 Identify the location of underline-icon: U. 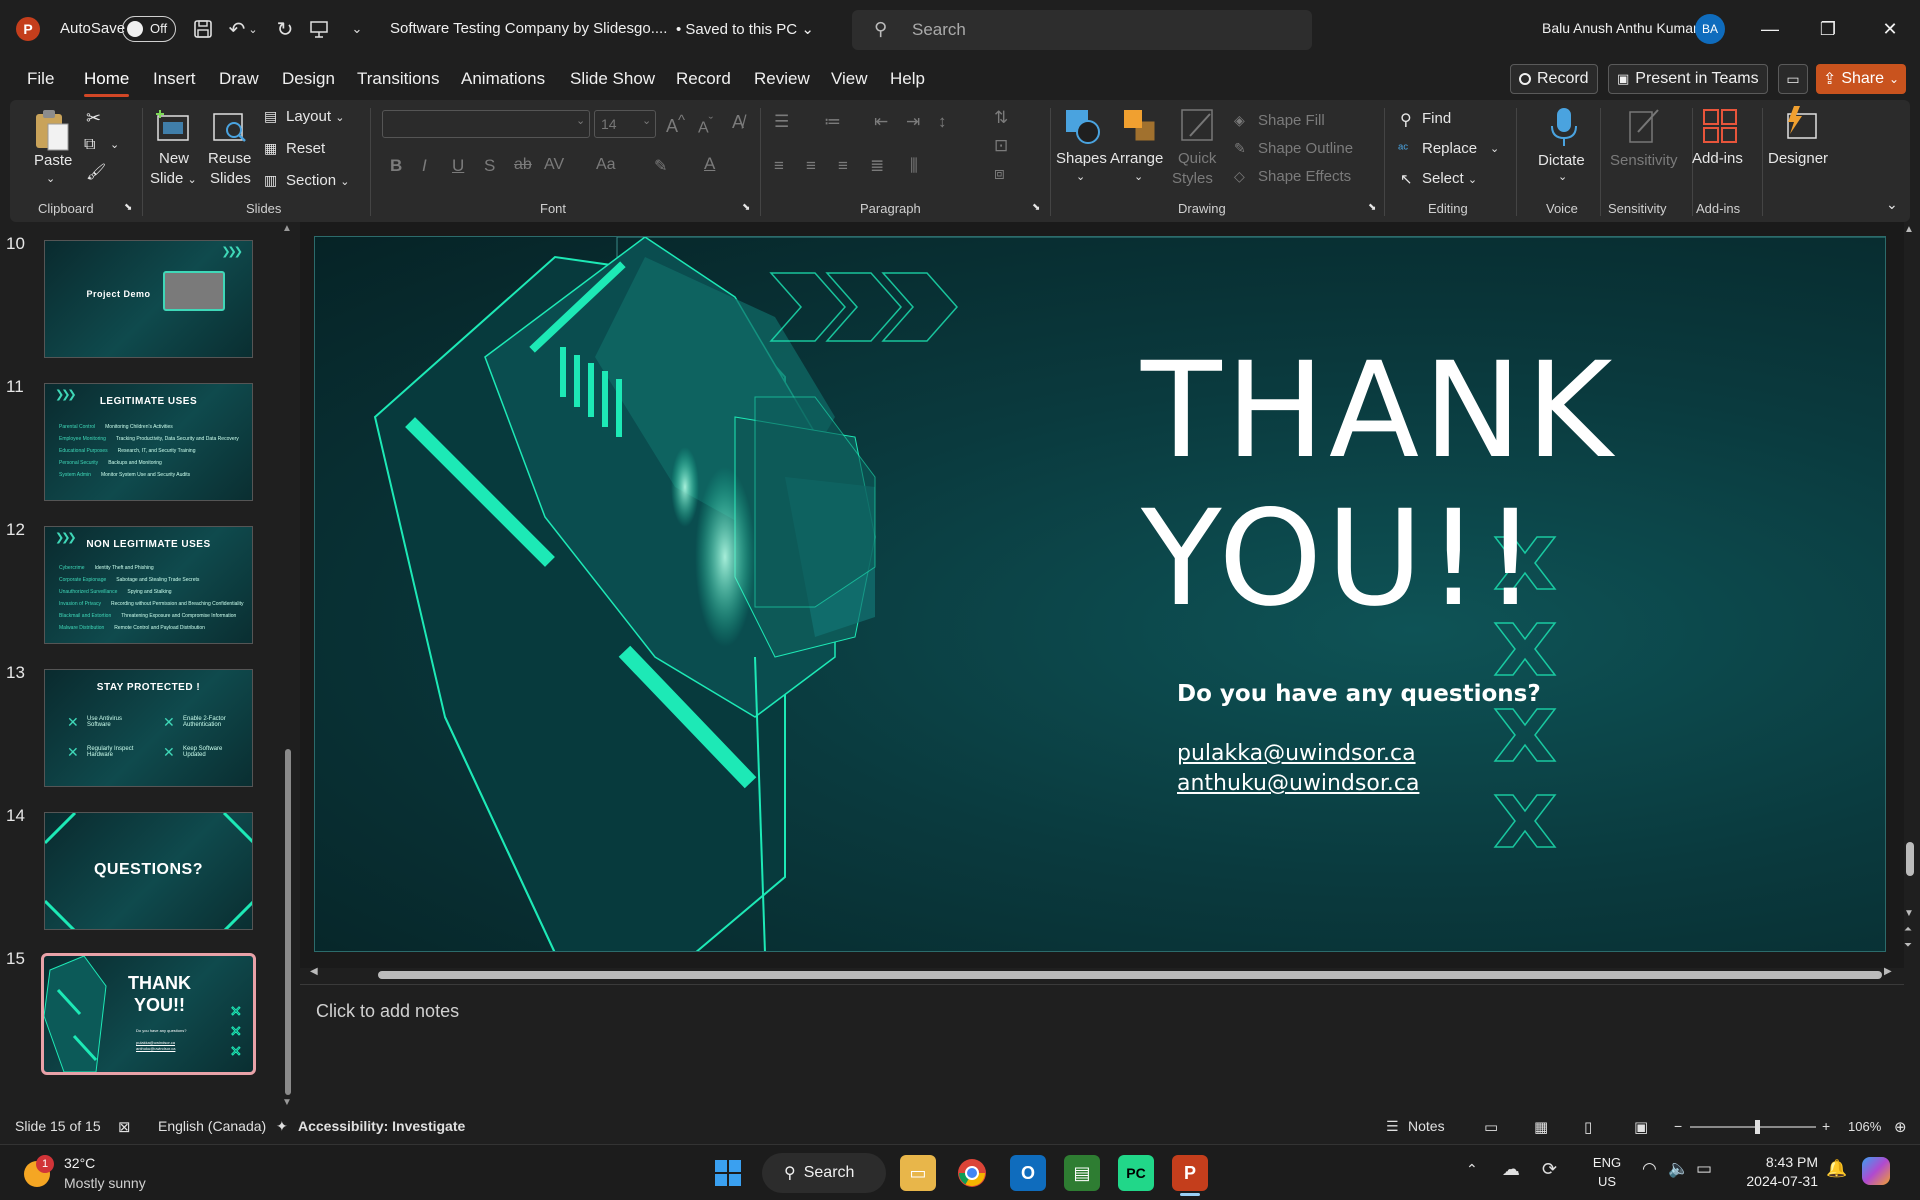
(458, 166).